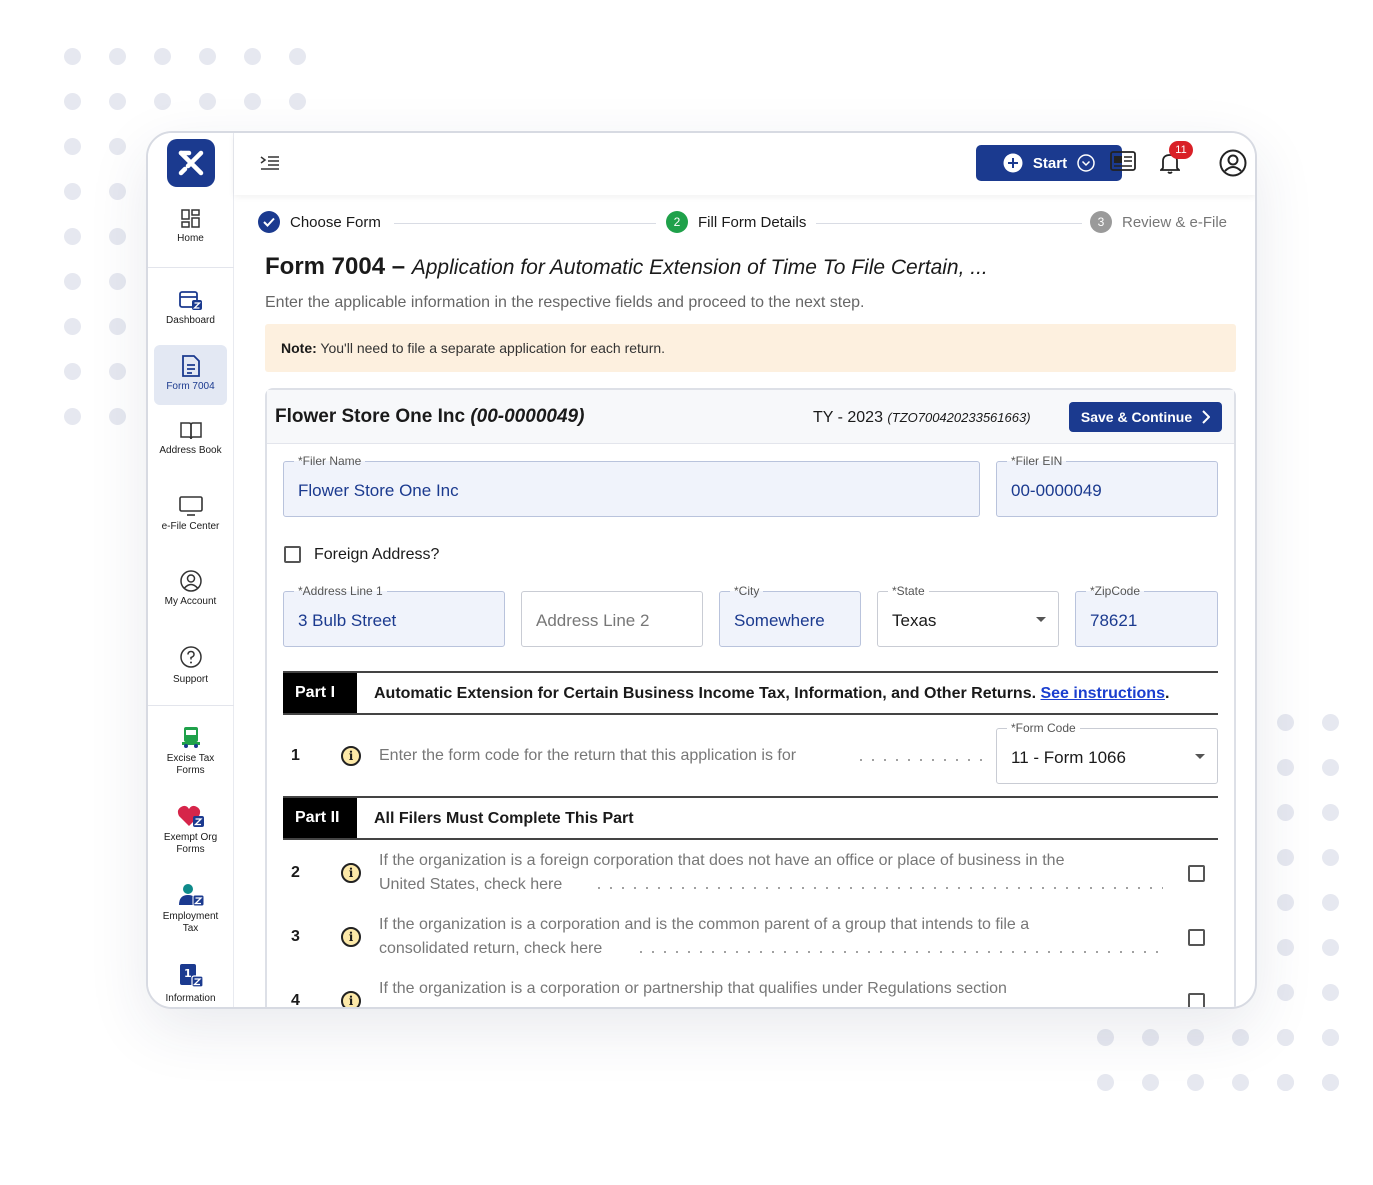  I want to click on line-number: 2, so click(295, 872).